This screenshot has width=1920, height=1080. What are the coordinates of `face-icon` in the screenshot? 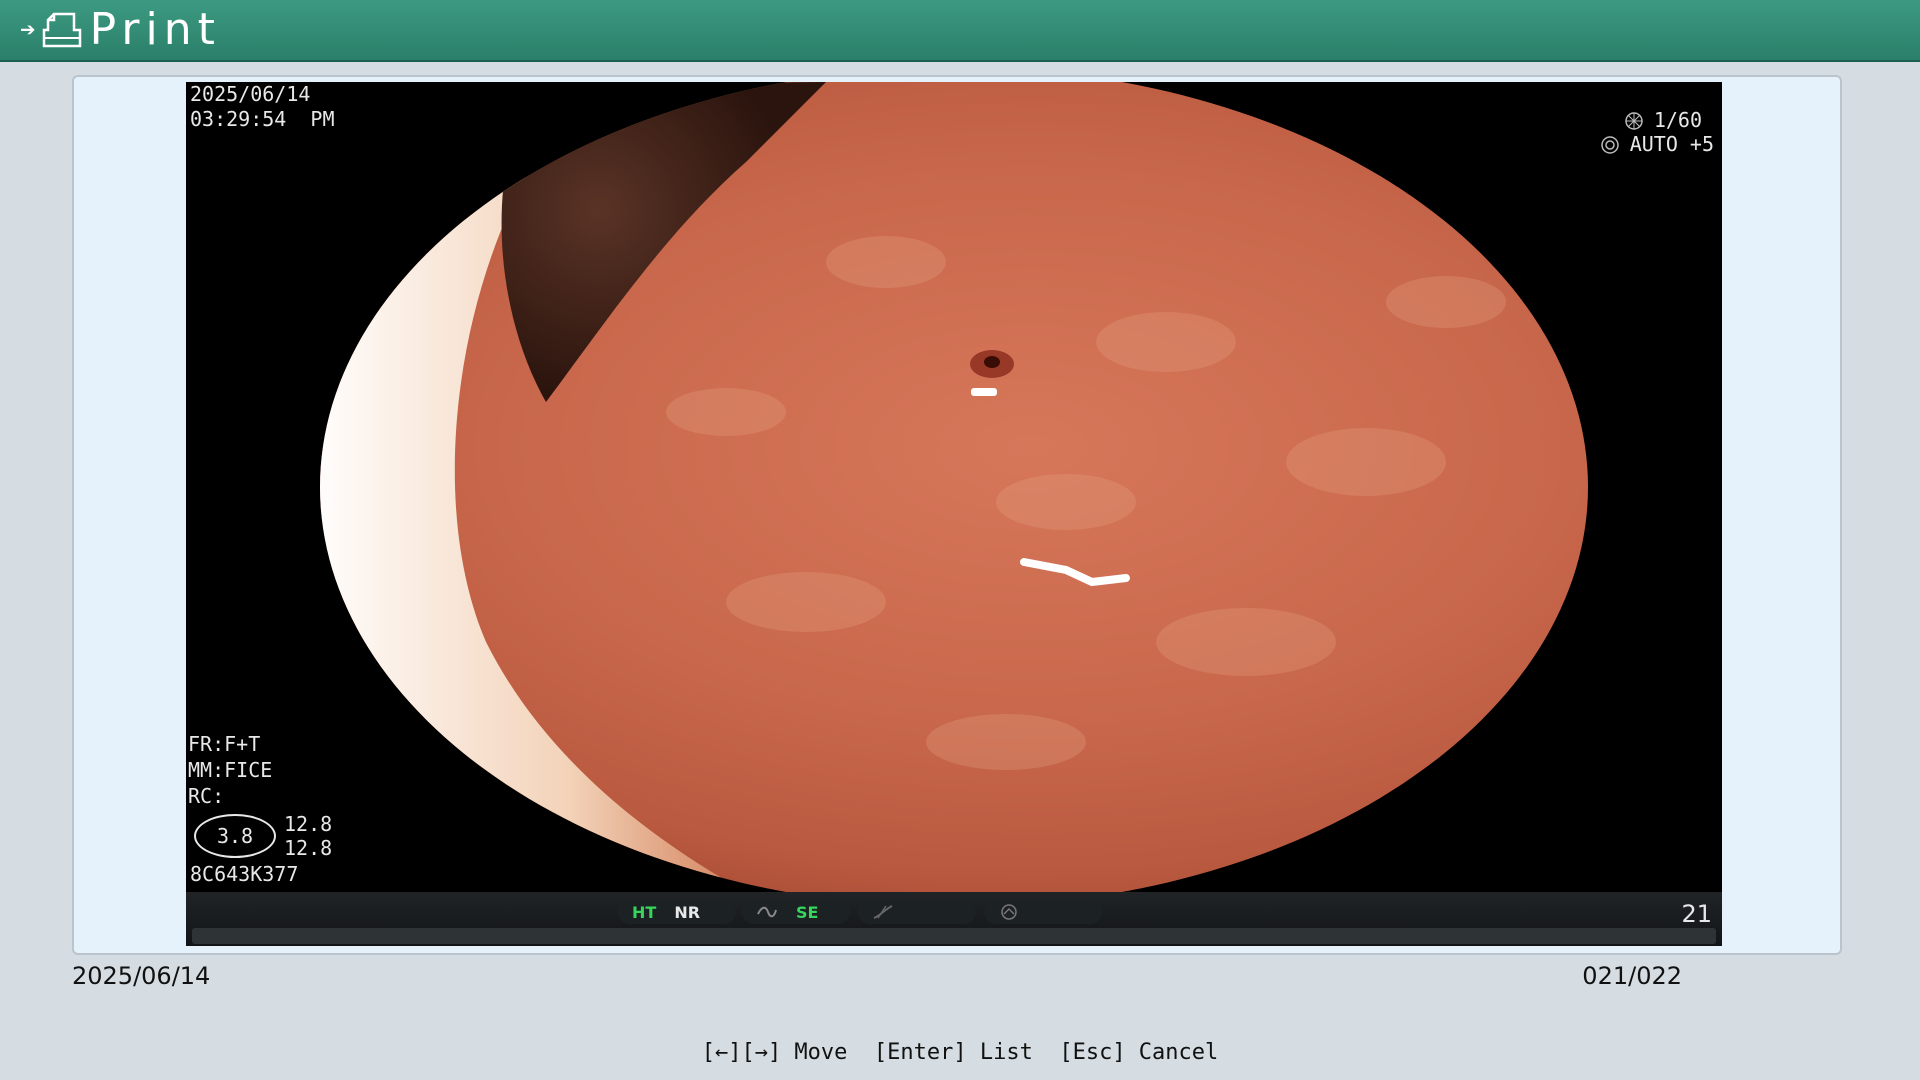 It's located at (1009, 912).